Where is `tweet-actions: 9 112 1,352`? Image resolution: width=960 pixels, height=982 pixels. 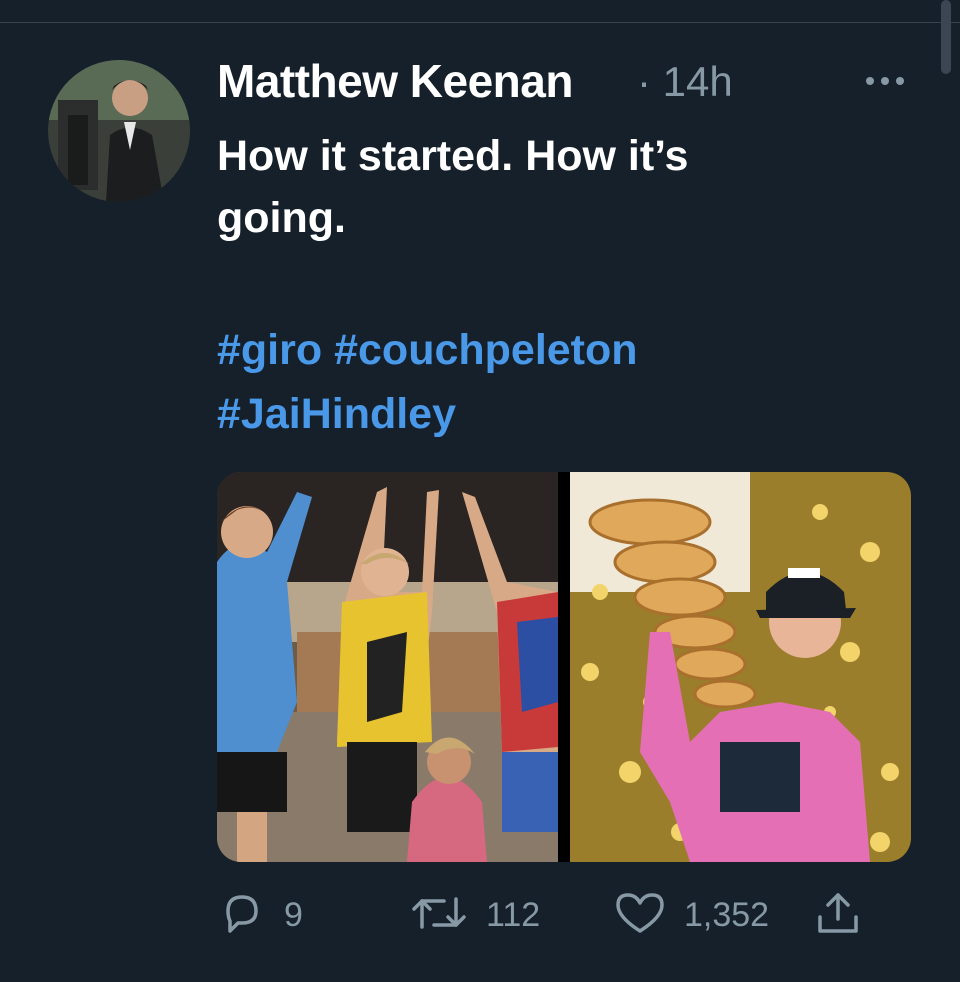
tweet-actions: 9 112 1,352 is located at coordinates (480, 915).